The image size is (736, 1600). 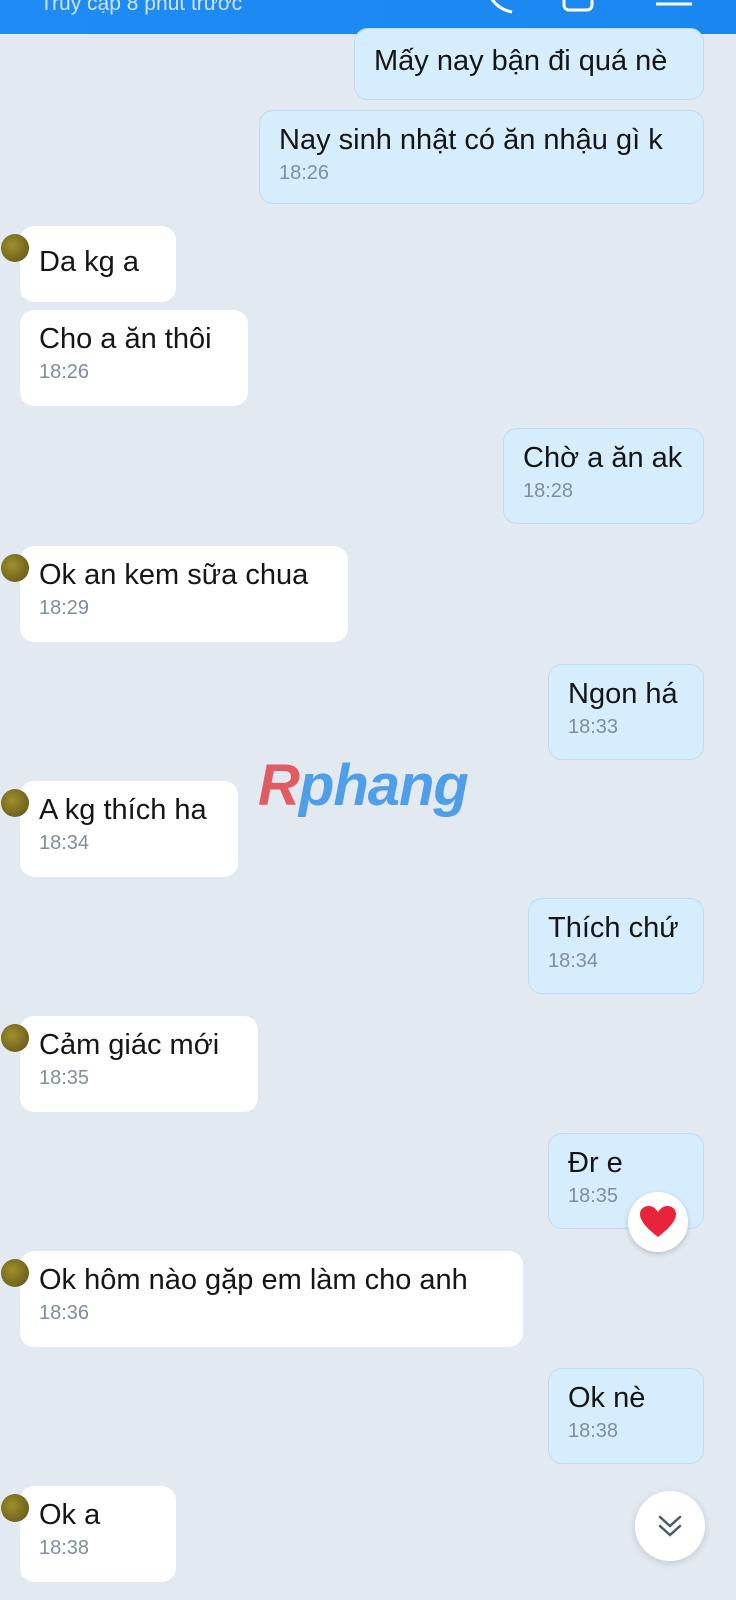 I want to click on message-incoming: Ok a 18:38, so click(x=88, y=1534).